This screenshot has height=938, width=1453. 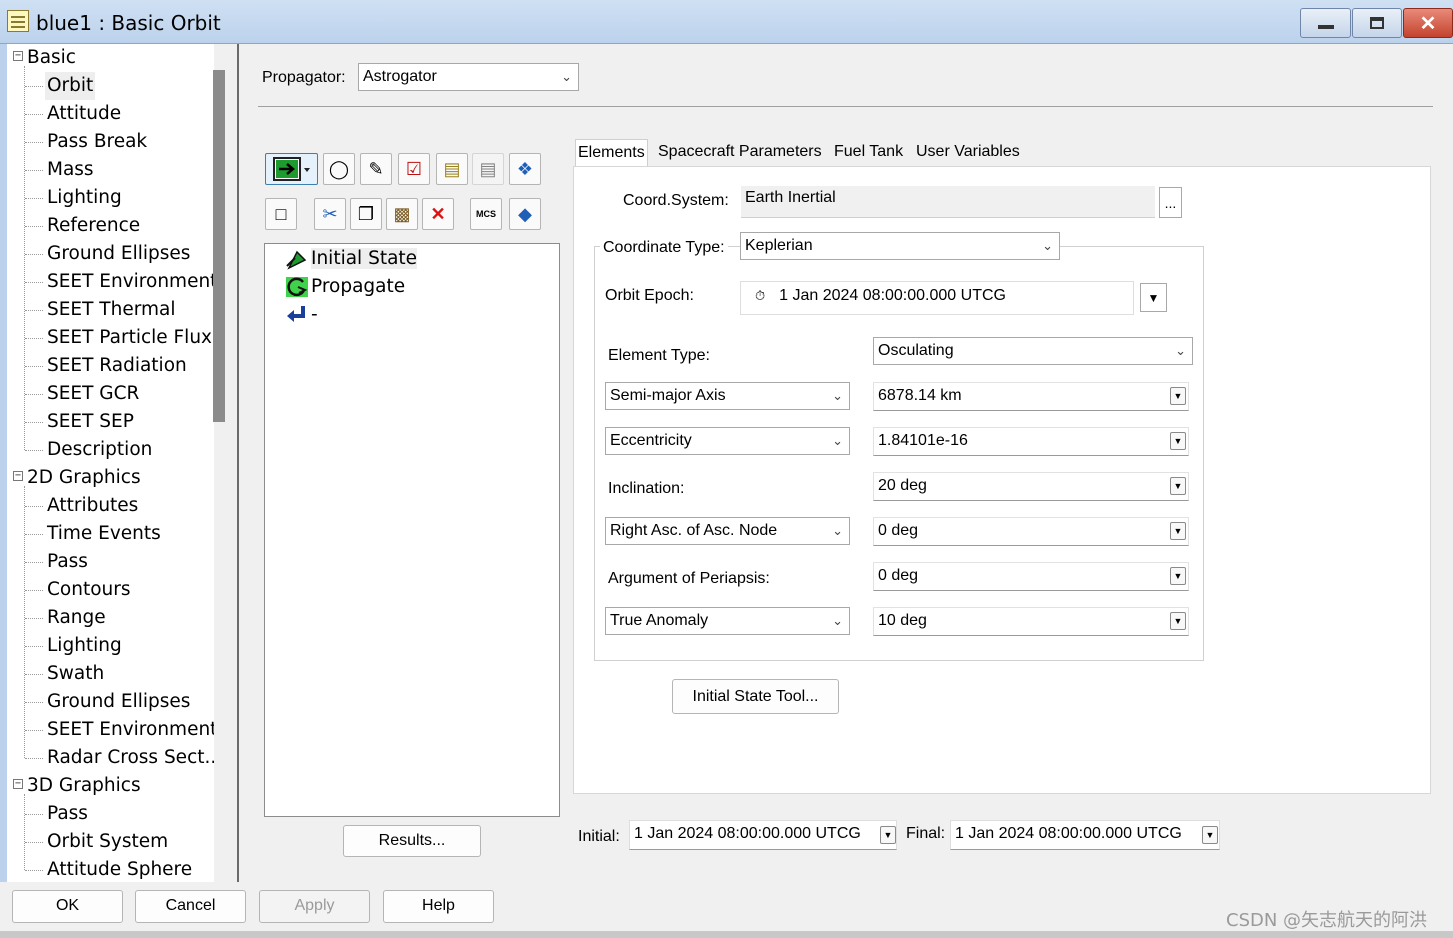 I want to click on element-param-select: Eccentricity ⌄, so click(x=727, y=441).